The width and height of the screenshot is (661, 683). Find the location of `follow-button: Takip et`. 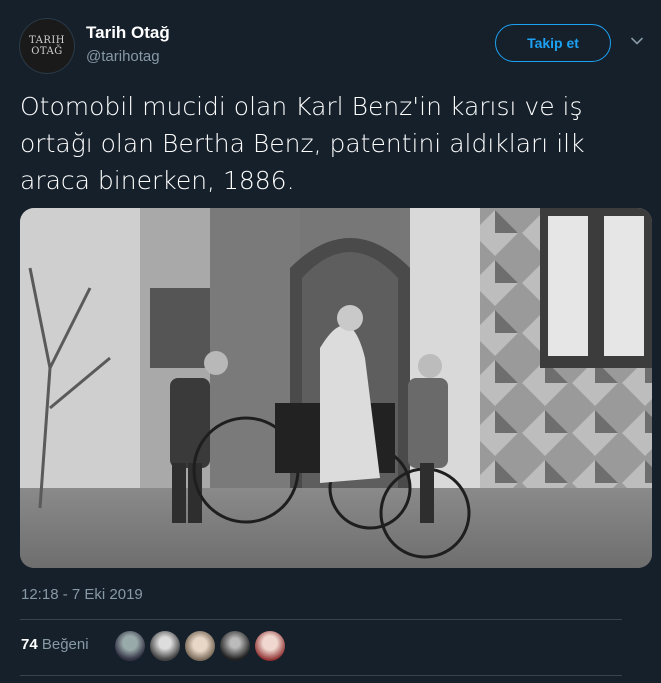

follow-button: Takip et is located at coordinates (553, 43).